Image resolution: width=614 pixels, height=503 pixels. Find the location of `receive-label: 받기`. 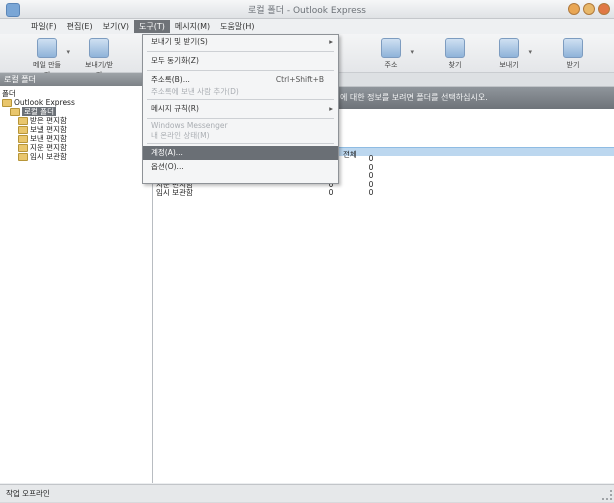

receive-label: 받기 is located at coordinates (573, 65).